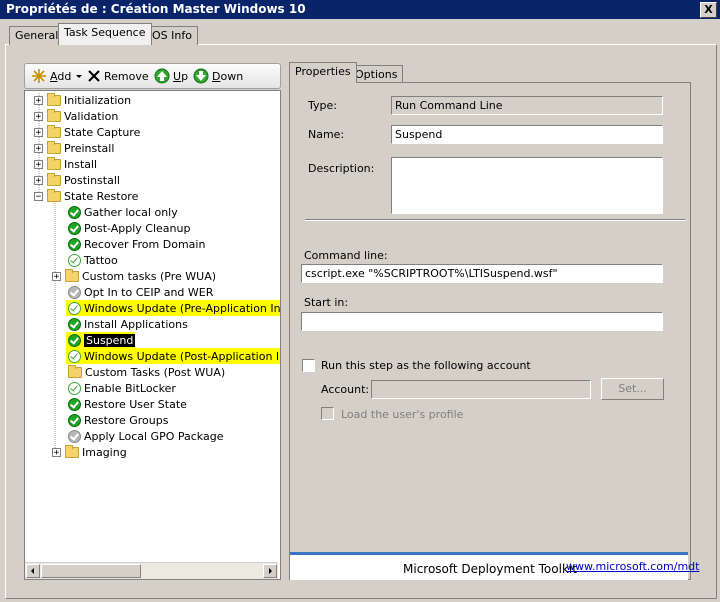 Image resolution: width=720 pixels, height=602 pixels. I want to click on name-label: Name:, so click(326, 134).